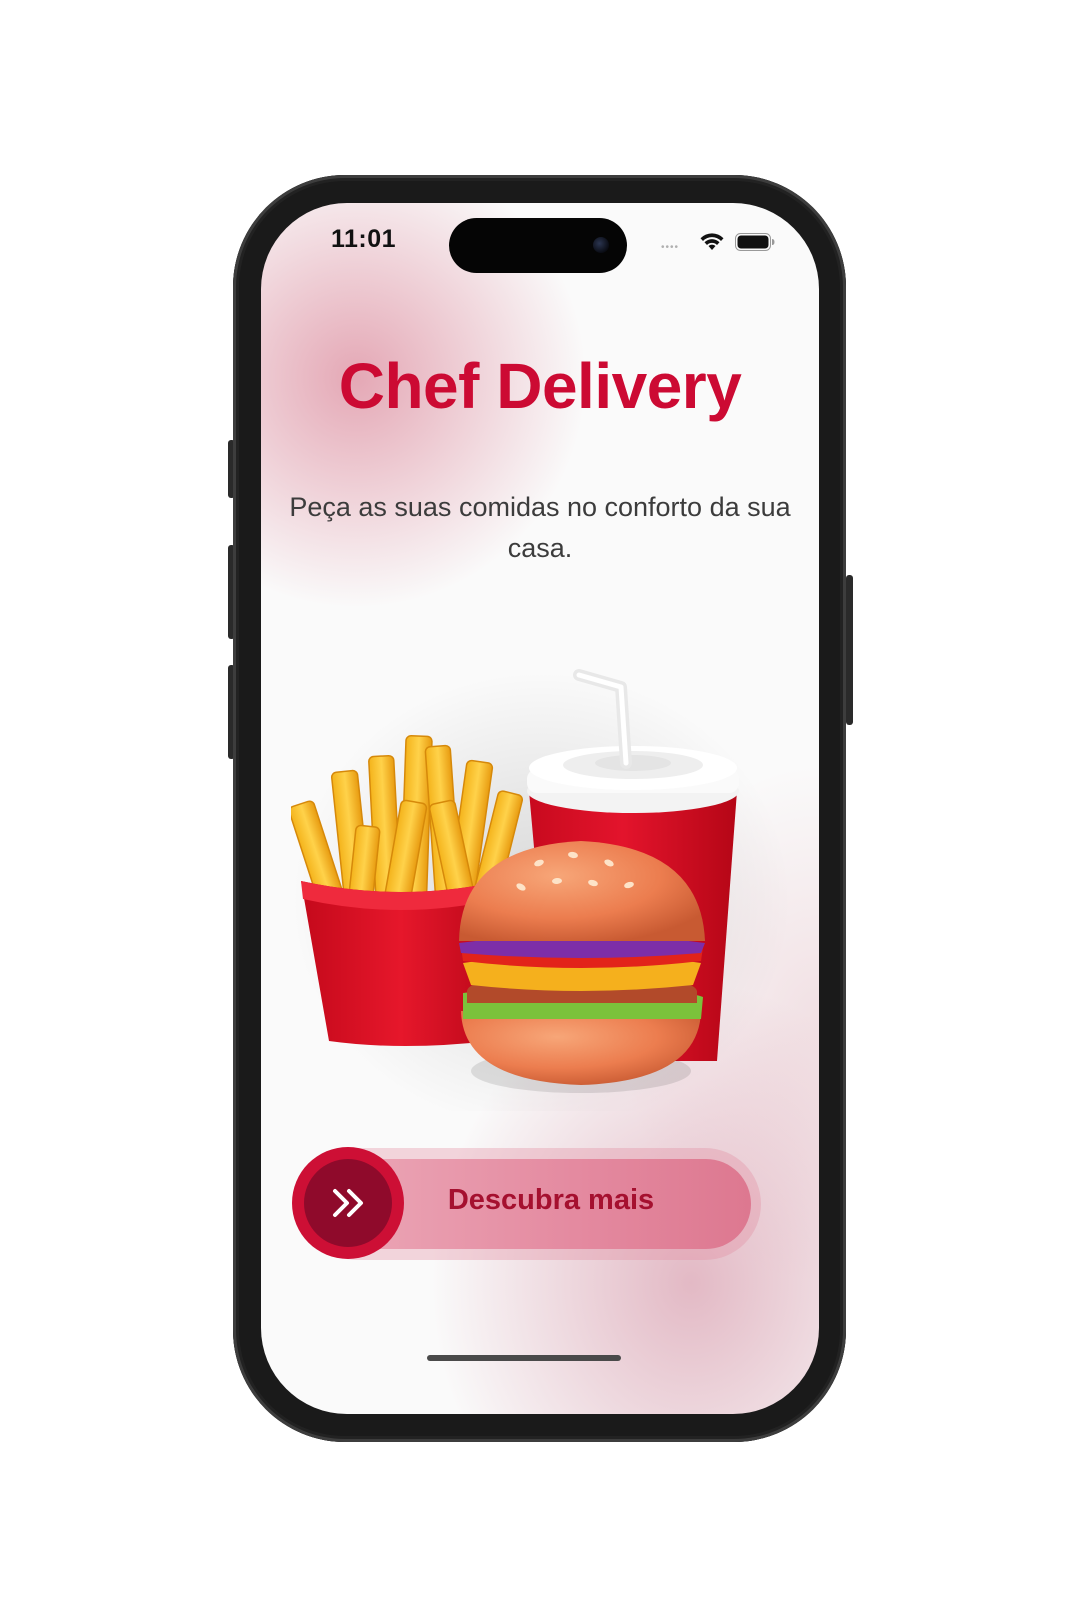 This screenshot has height=1620, width=1080. I want to click on dynamic-island, so click(538, 245).